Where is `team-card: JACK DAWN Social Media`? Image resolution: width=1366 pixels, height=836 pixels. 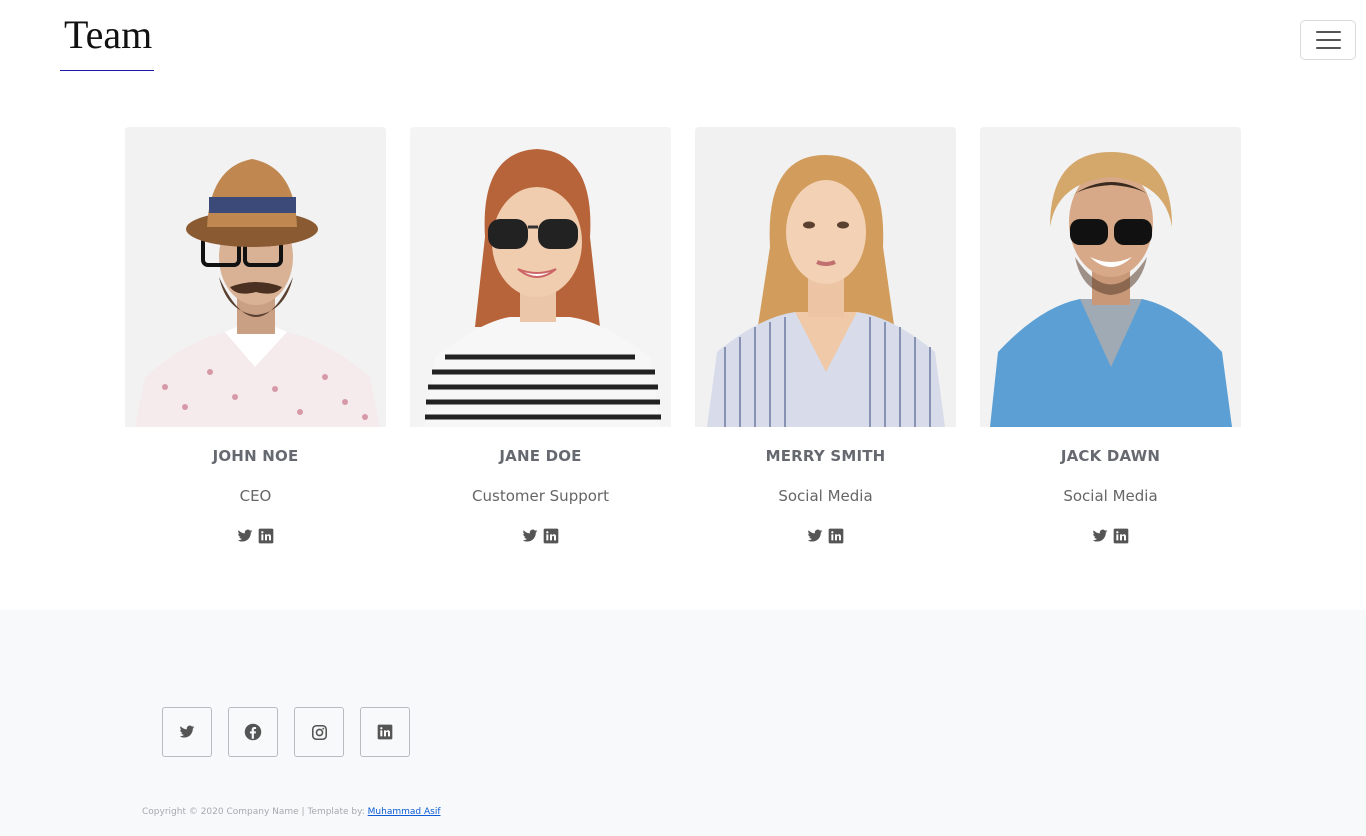
team-card: JACK DAWN Social Media is located at coordinates (1110, 342).